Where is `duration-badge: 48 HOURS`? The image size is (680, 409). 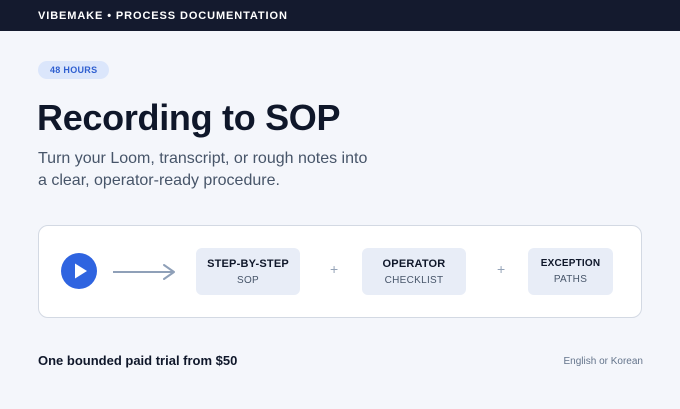 duration-badge: 48 HOURS is located at coordinates (74, 70).